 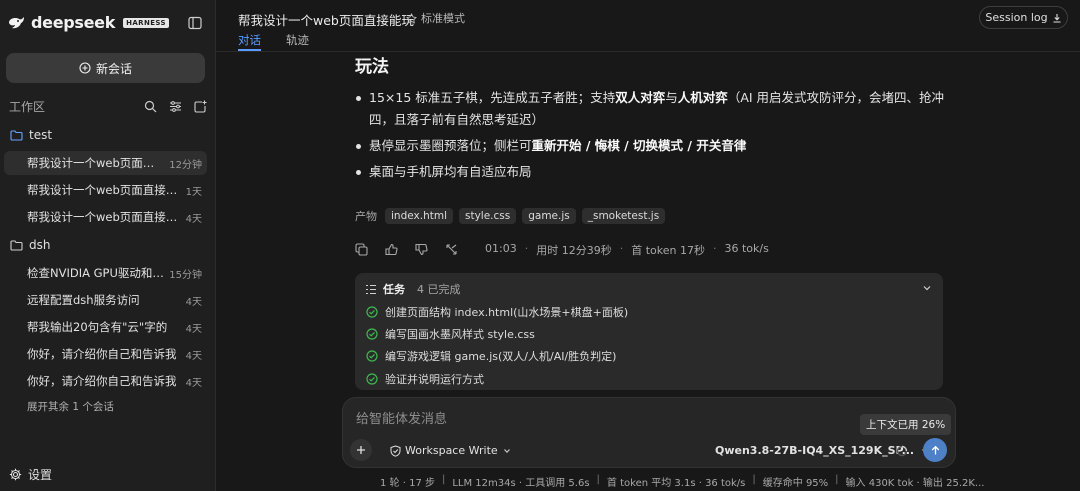 What do you see at coordinates (105, 327) in the screenshot?
I see `session-item: 帮我输出20句含有"云"字的 4天` at bounding box center [105, 327].